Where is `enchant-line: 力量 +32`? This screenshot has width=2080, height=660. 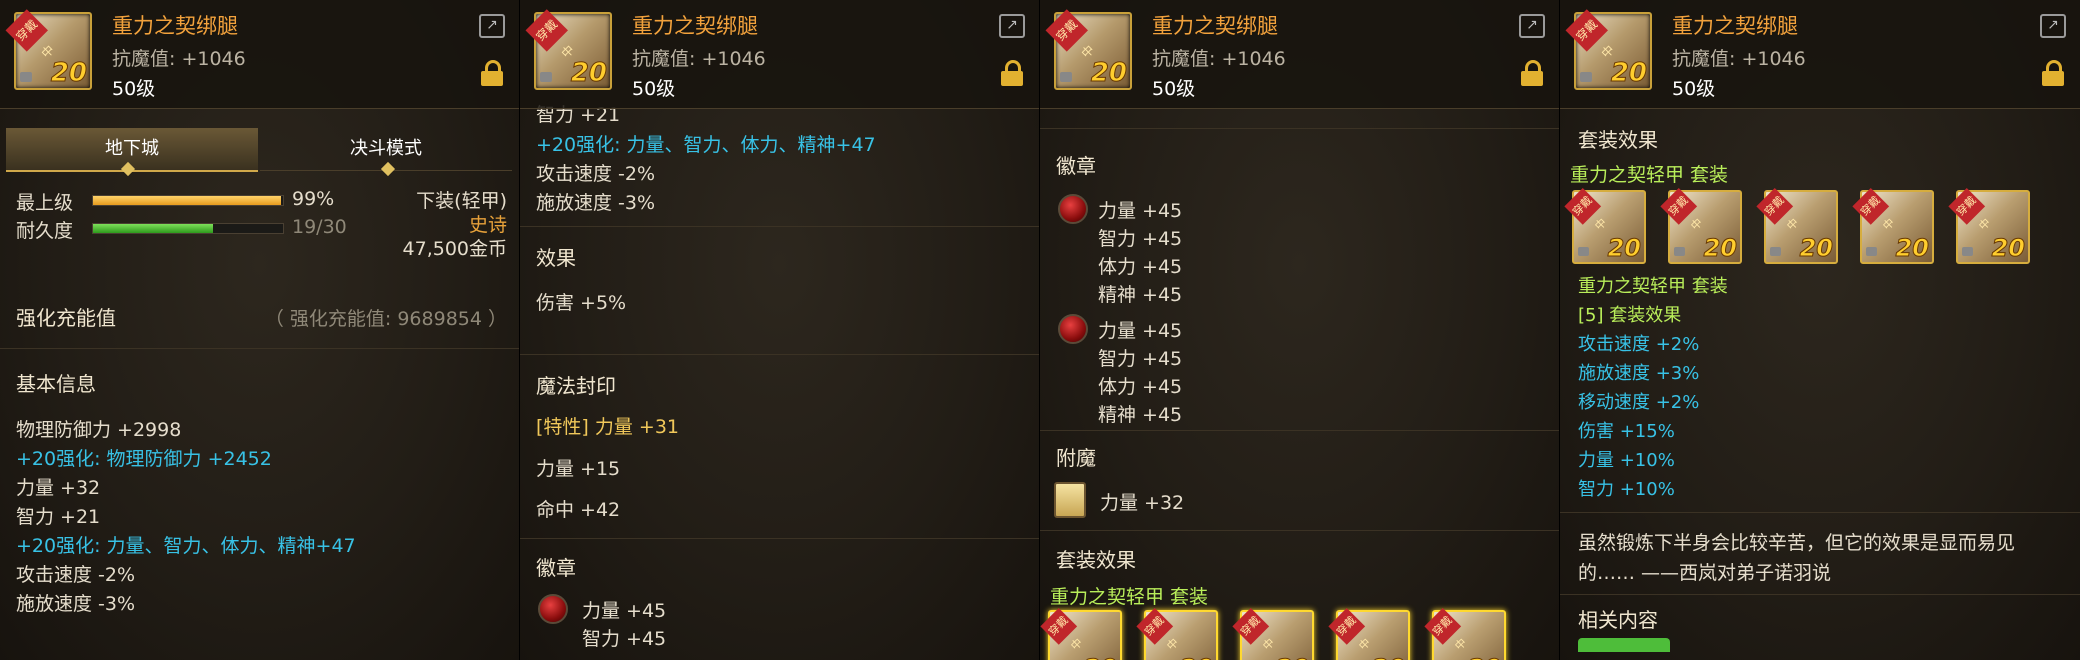 enchant-line: 力量 +32 is located at coordinates (1142, 503).